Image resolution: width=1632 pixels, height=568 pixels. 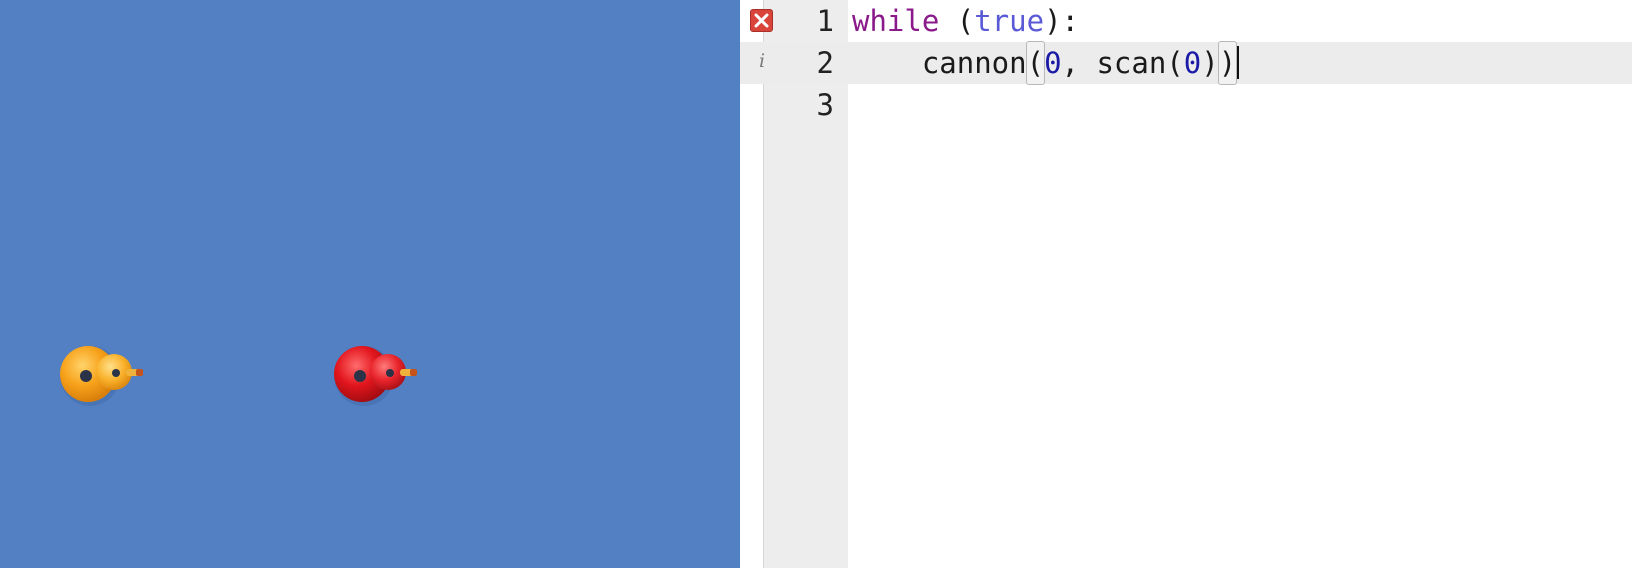 I want to click on editor-line-3: 3, so click(x=1186, y=105).